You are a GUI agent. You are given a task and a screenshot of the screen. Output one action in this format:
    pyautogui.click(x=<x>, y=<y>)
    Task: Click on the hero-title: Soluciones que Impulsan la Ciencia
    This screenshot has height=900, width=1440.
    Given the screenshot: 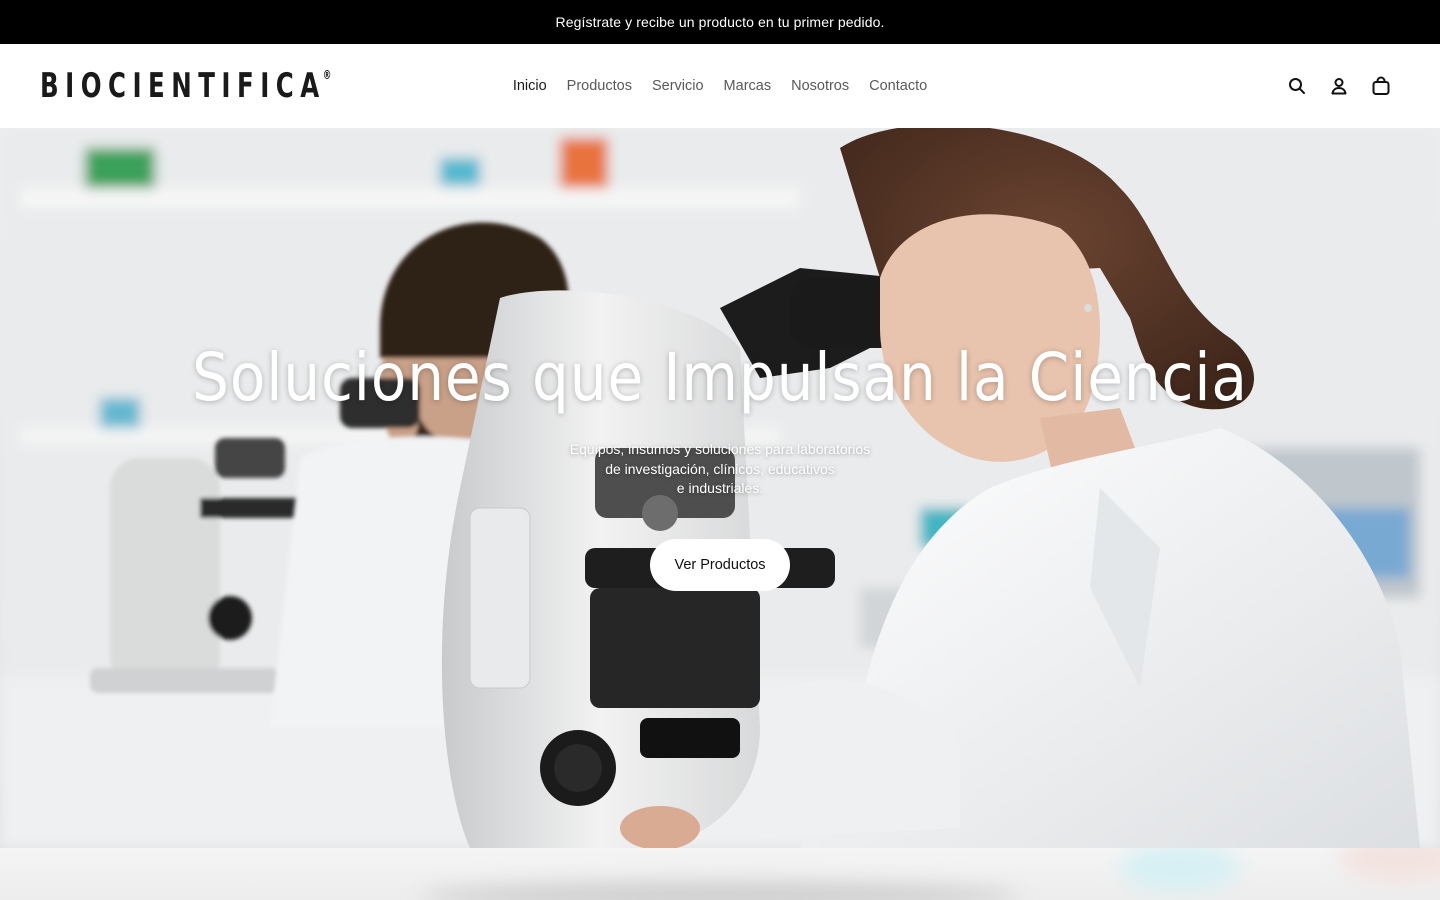 What is the action you would take?
    pyautogui.click(x=720, y=377)
    